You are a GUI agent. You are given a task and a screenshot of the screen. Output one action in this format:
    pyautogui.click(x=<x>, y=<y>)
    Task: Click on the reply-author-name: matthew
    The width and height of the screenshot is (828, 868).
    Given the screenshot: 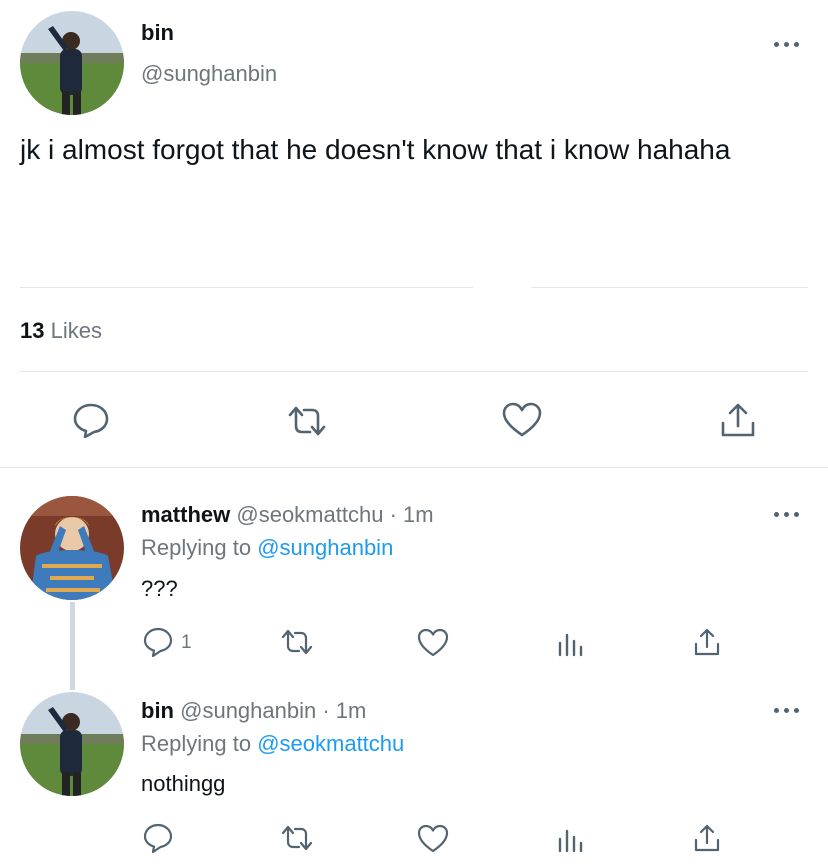 What is the action you would take?
    pyautogui.click(x=185, y=514)
    